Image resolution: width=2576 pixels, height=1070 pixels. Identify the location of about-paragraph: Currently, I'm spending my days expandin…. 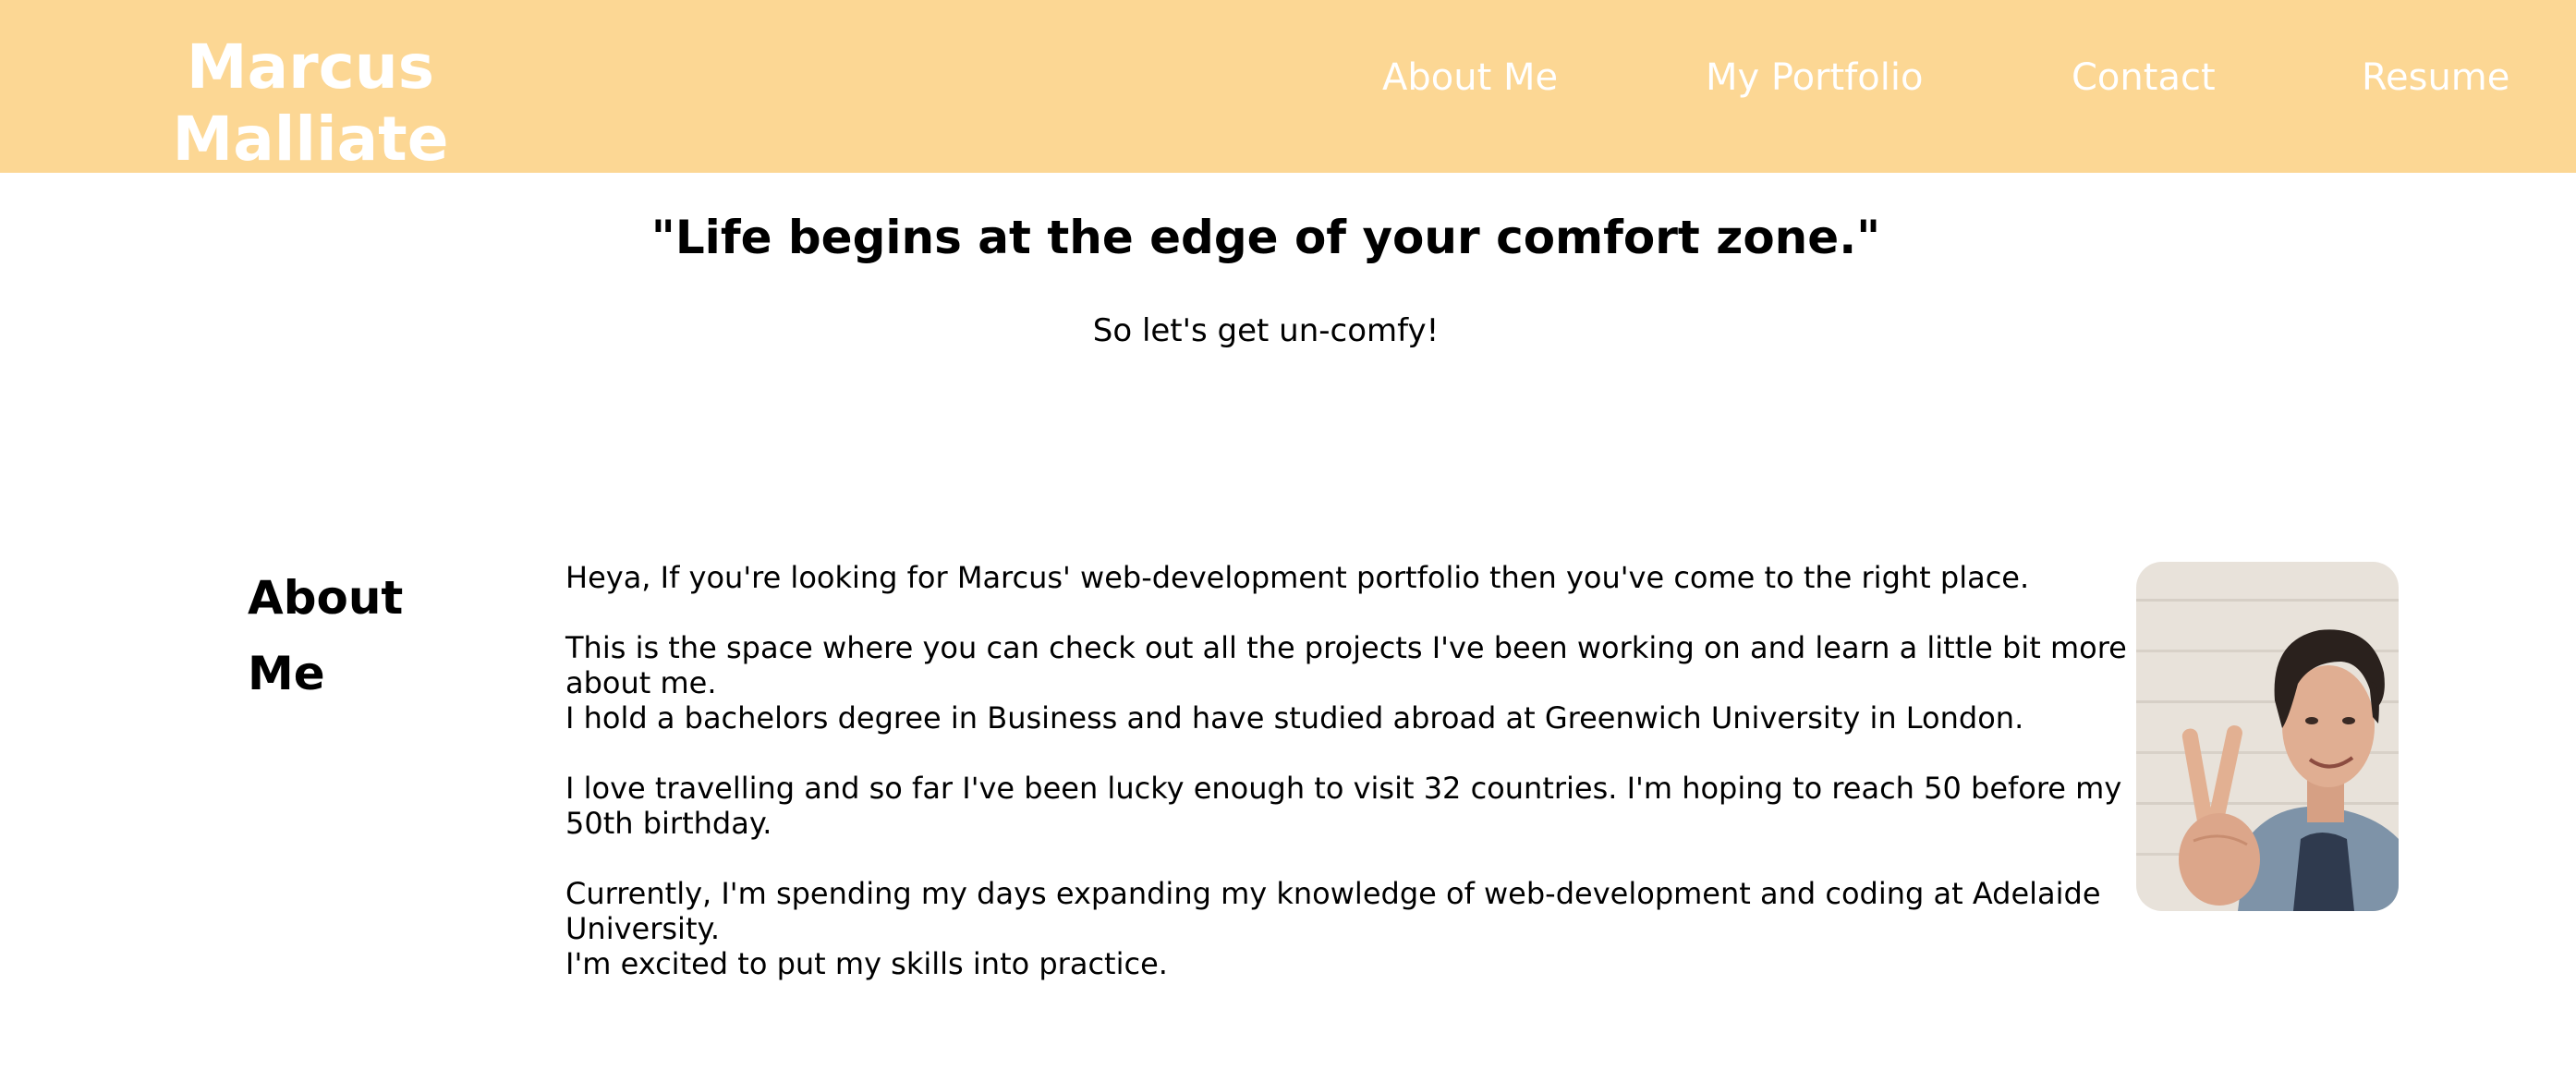
(1346, 929).